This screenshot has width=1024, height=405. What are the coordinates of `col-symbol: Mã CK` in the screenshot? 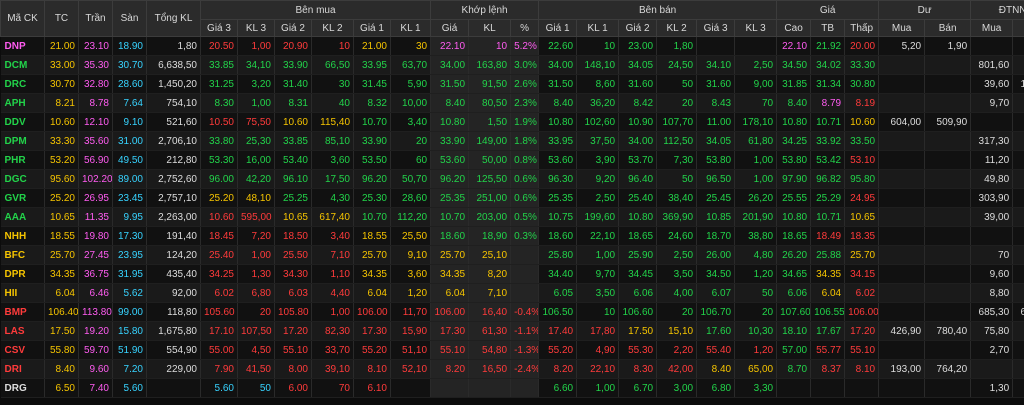 It's located at (22, 18).